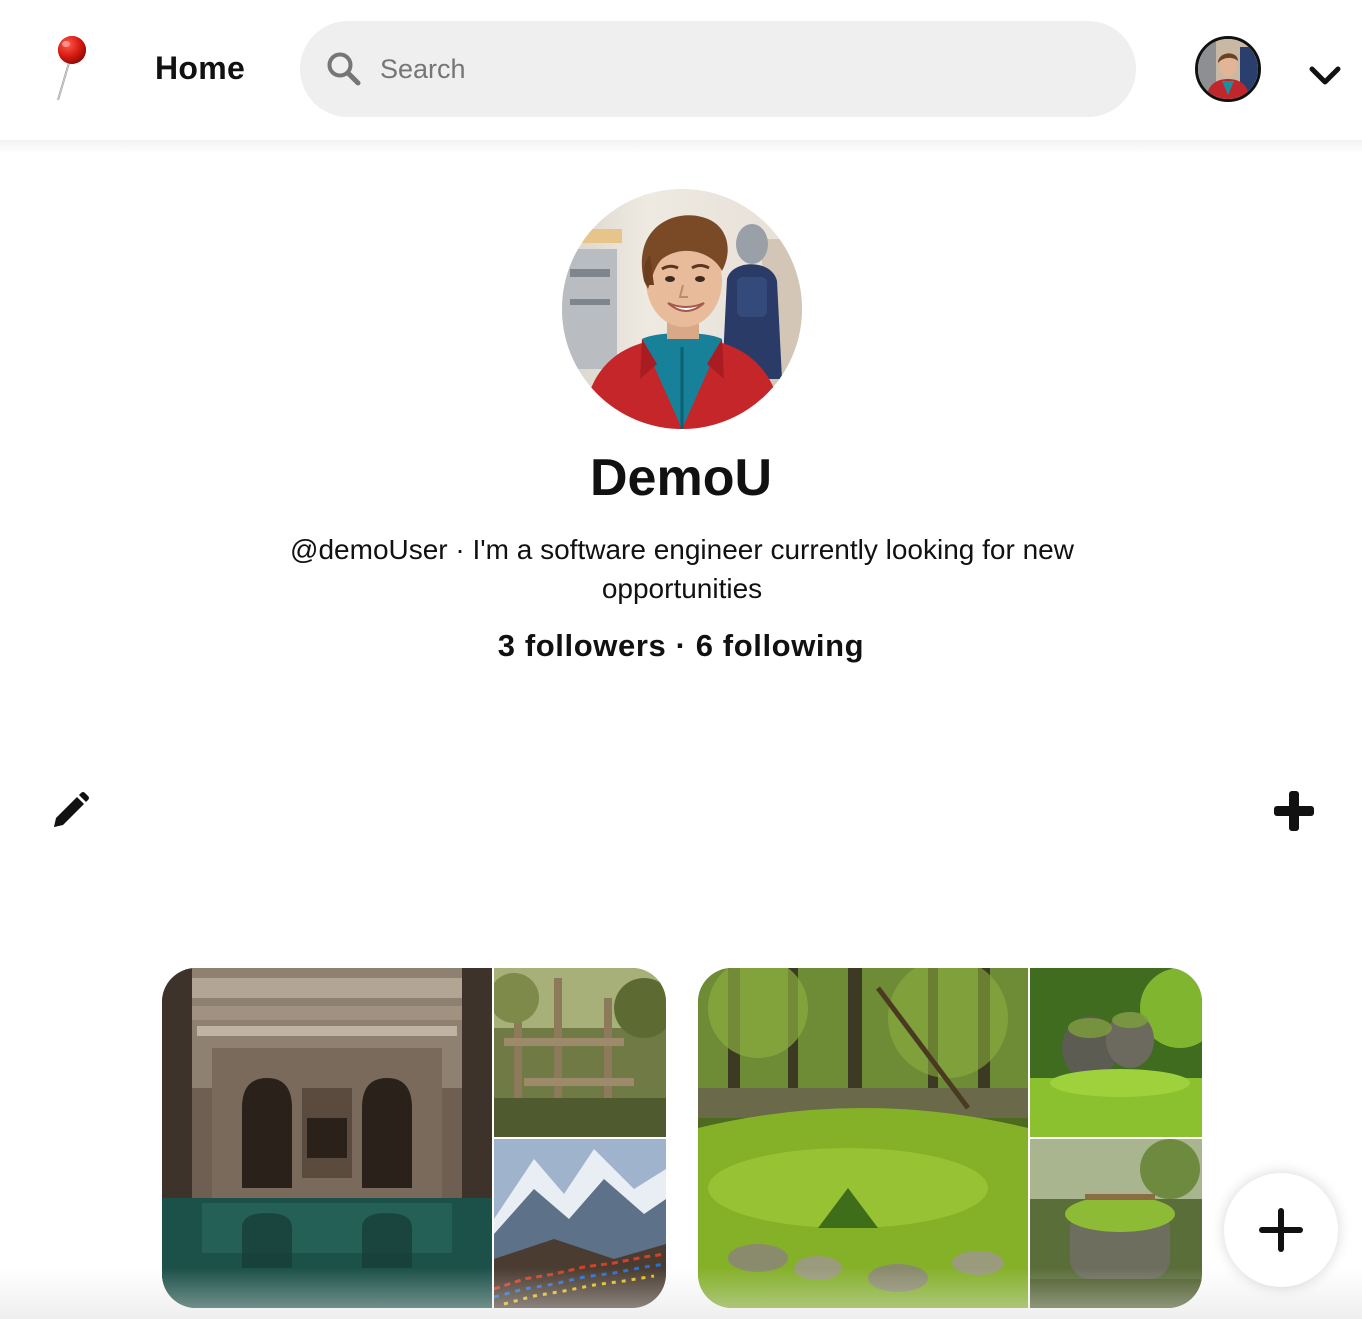 The width and height of the screenshot is (1362, 1319). I want to click on followers-count: 3 followers, so click(582, 645).